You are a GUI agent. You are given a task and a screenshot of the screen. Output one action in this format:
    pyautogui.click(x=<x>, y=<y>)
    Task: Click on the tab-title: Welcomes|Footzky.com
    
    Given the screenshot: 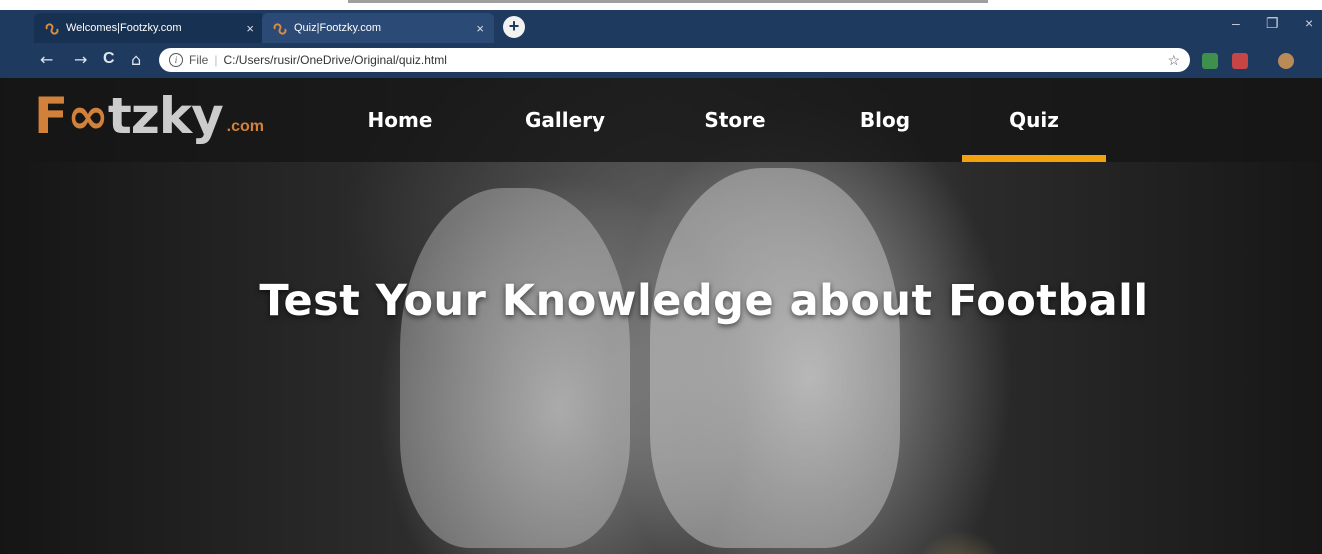 What is the action you would take?
    pyautogui.click(x=124, y=28)
    